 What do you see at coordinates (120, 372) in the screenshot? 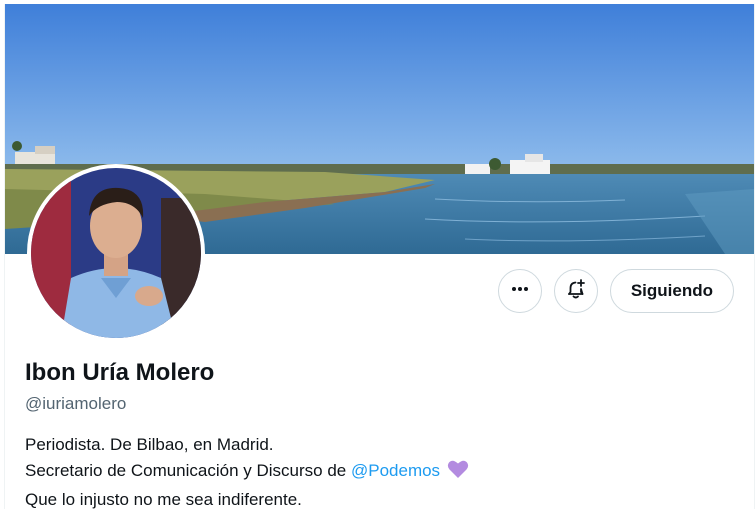
I see `profile-name: Ibon Uría Molero` at bounding box center [120, 372].